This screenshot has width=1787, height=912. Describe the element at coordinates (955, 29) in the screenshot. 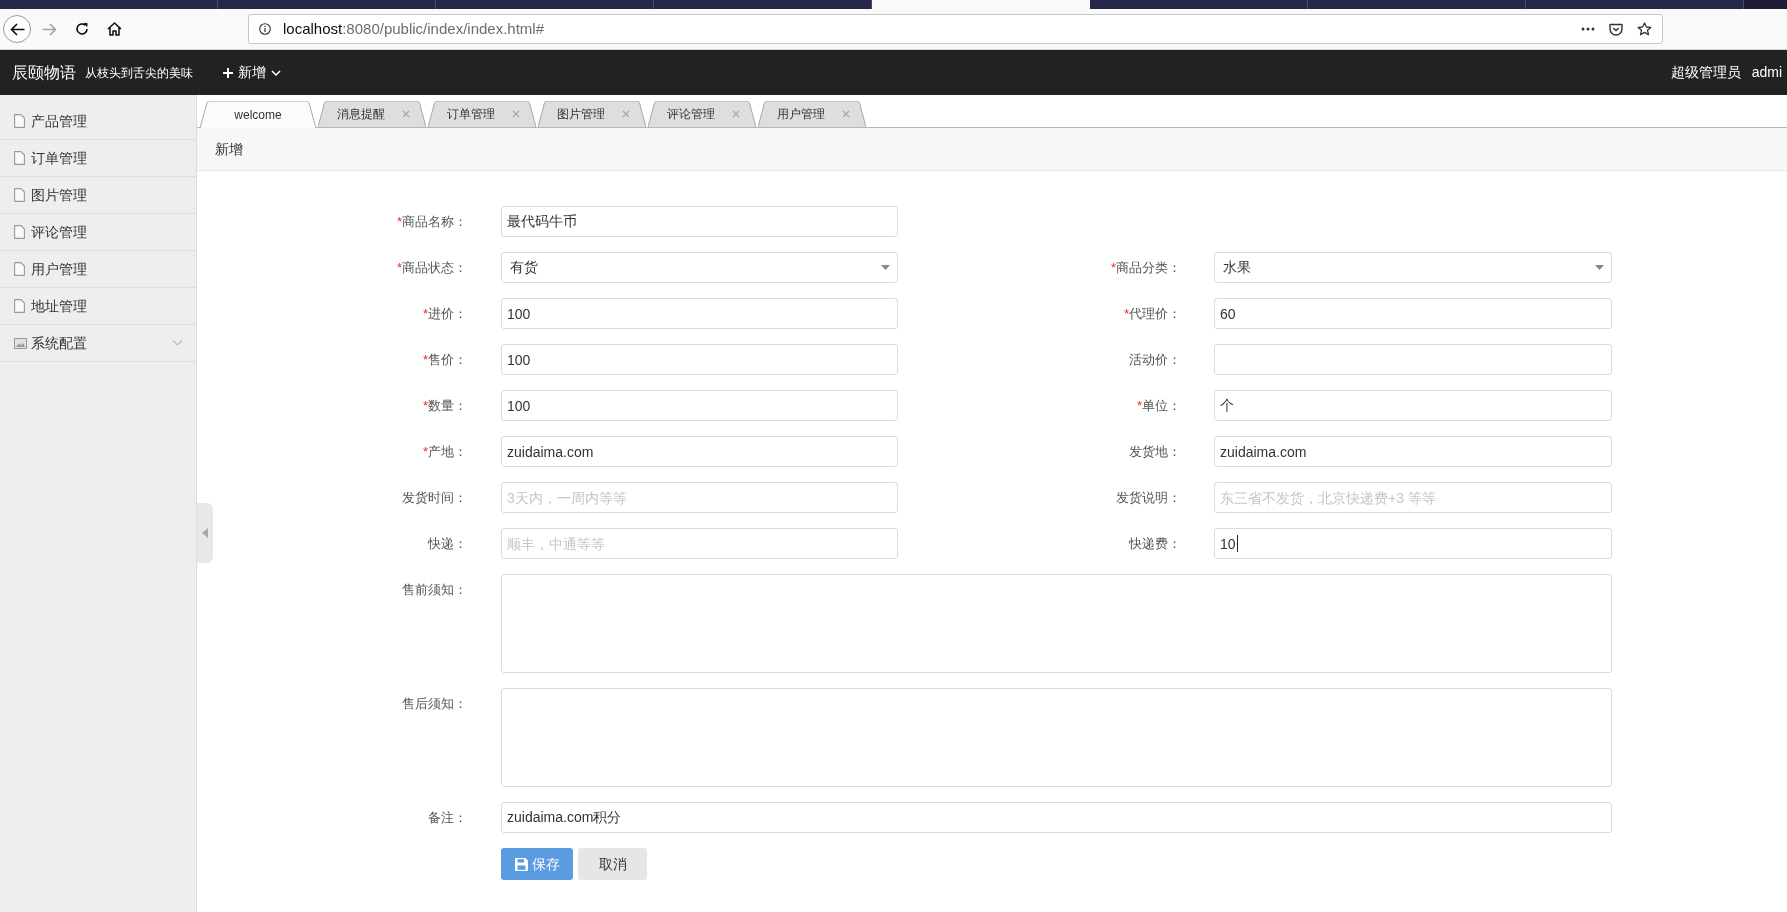

I see `url-field: localhost:8080/public/index/index.html#` at that location.